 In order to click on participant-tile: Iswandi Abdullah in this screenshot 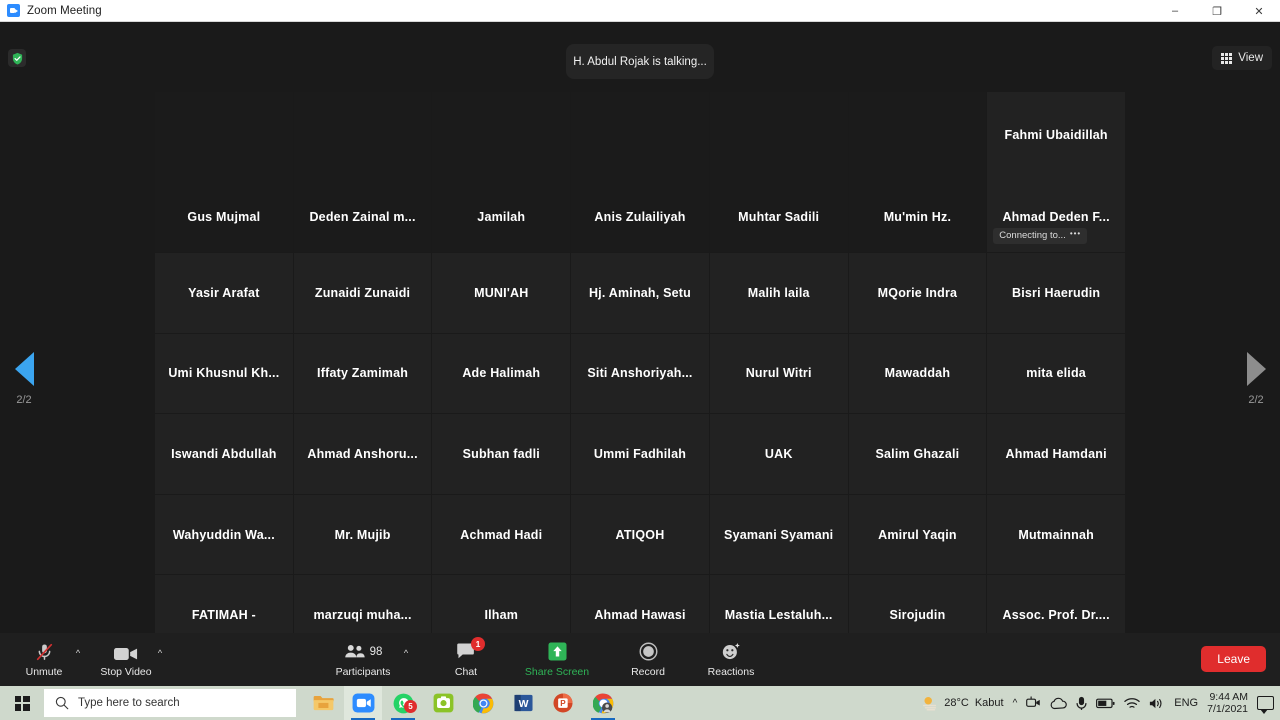, I will do `click(224, 454)`.